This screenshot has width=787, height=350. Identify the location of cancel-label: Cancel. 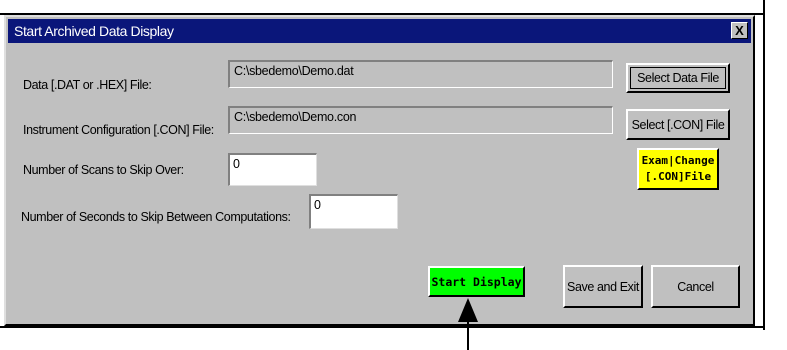
(695, 286).